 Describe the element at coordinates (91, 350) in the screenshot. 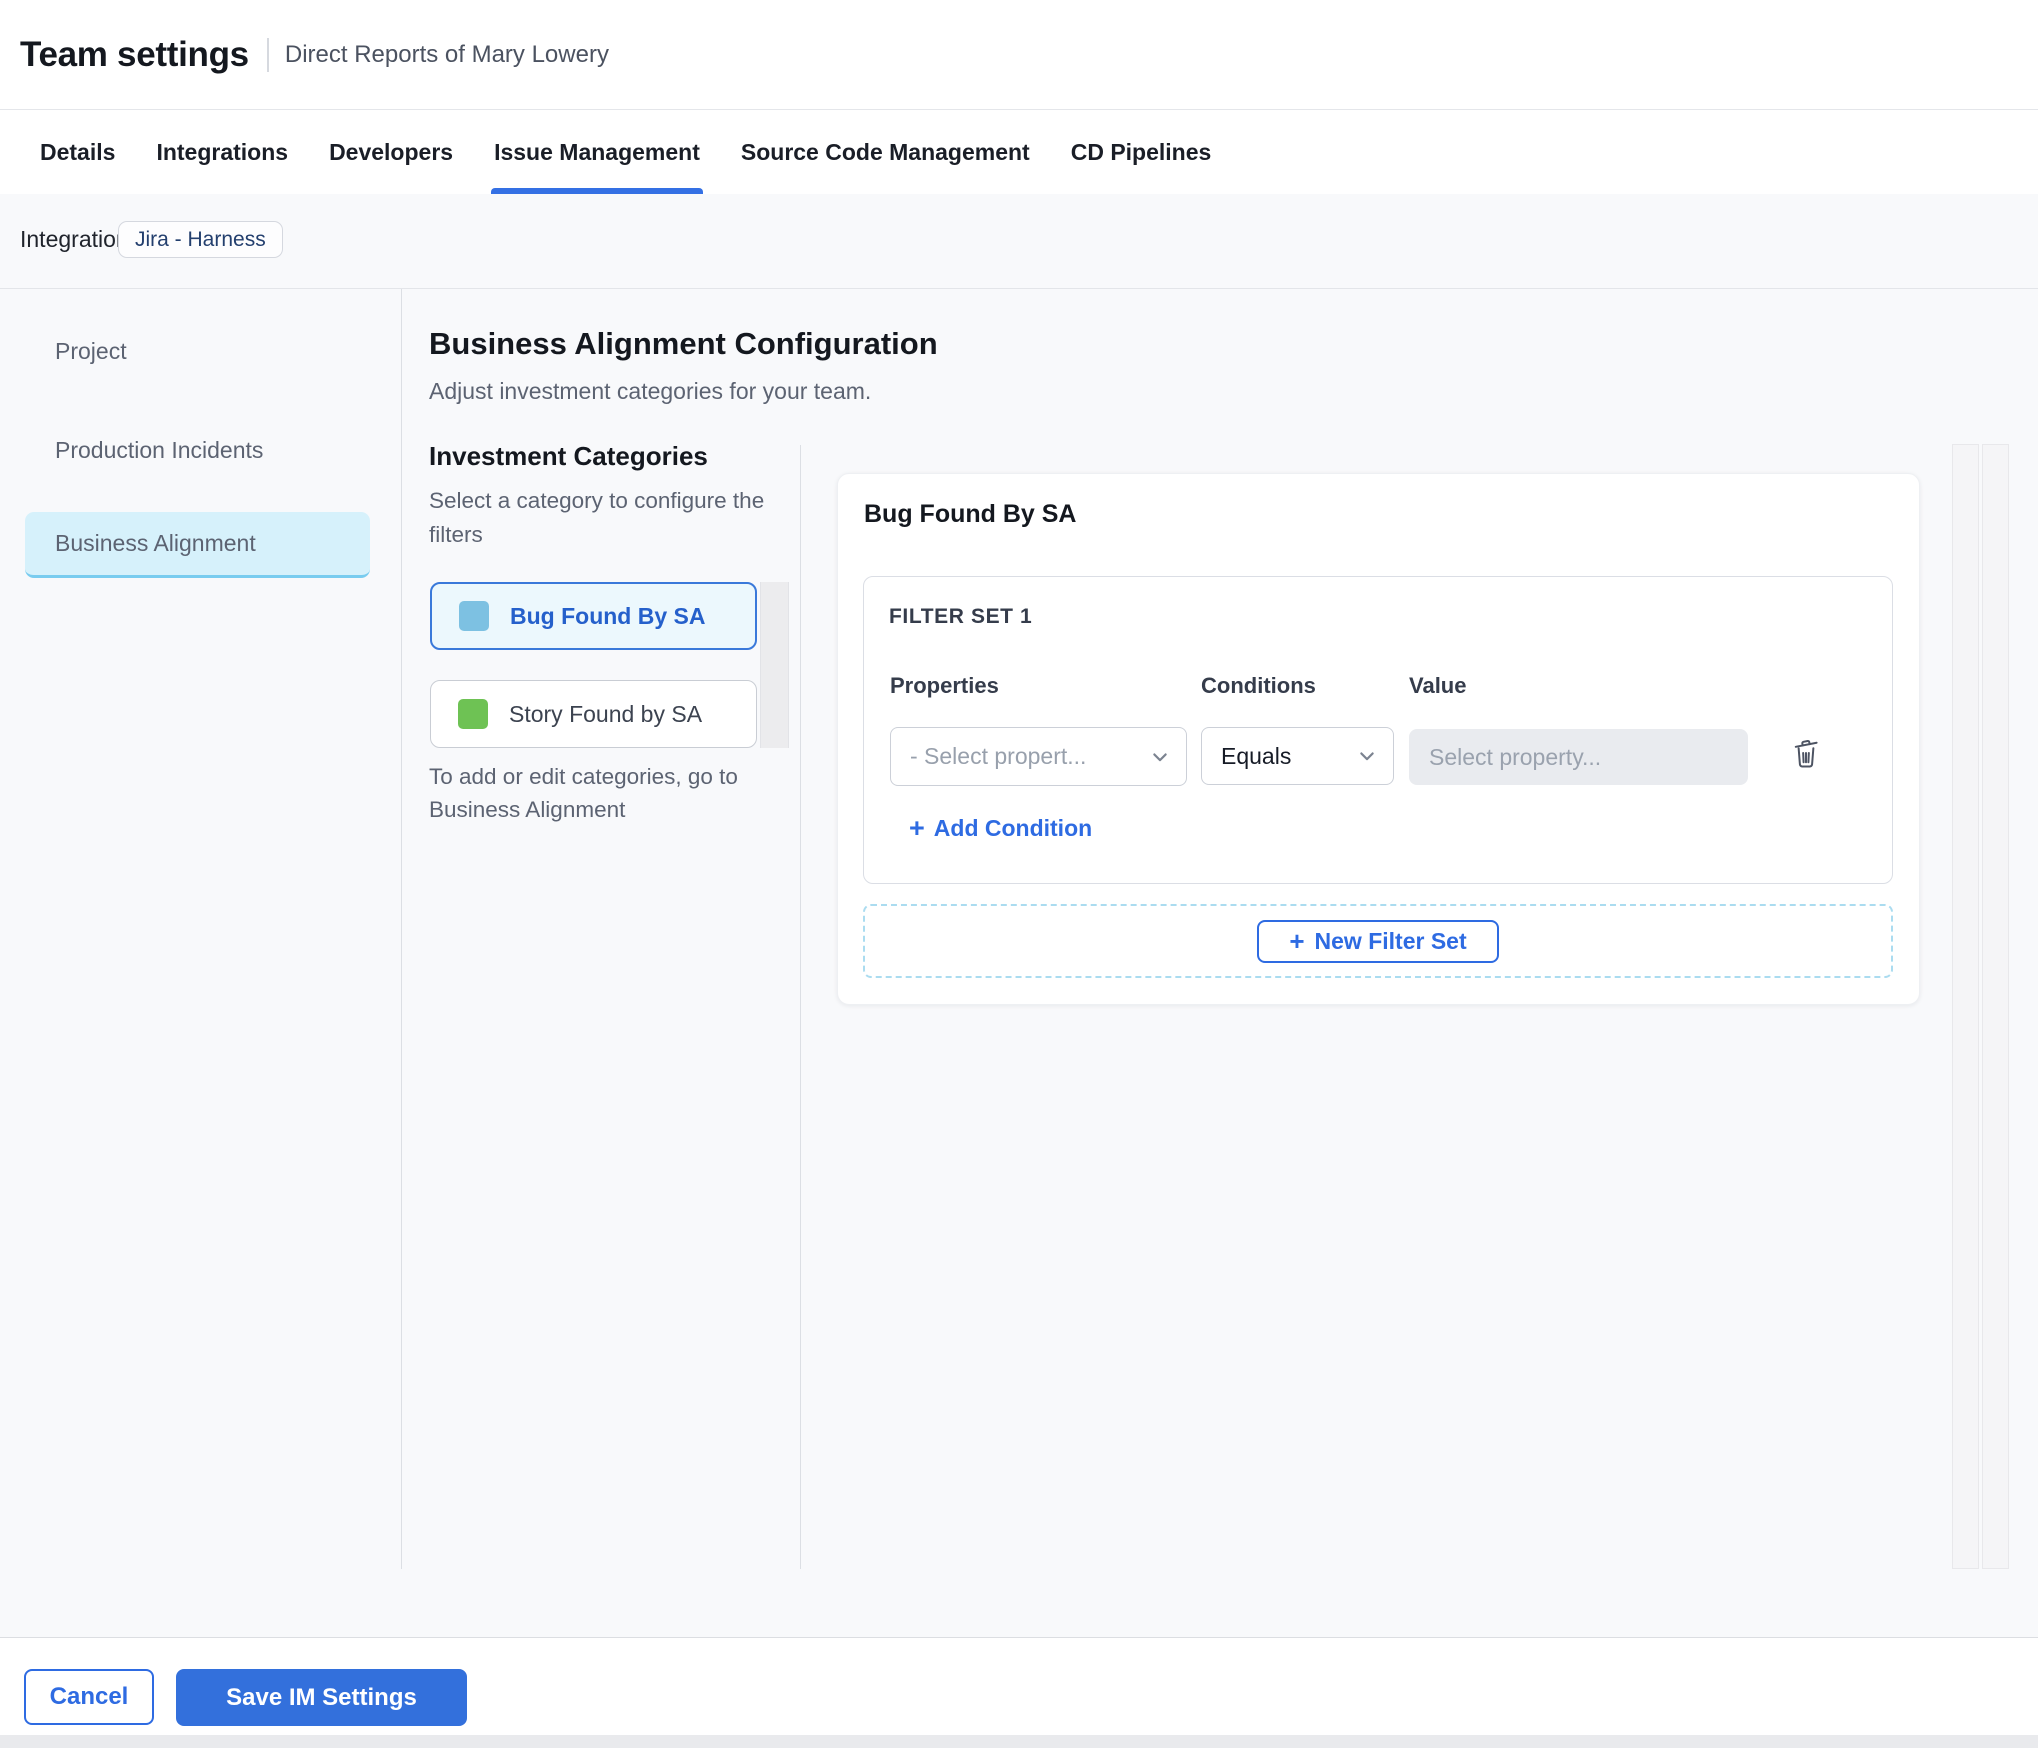

I see `sidebar-item-label: Project` at that location.